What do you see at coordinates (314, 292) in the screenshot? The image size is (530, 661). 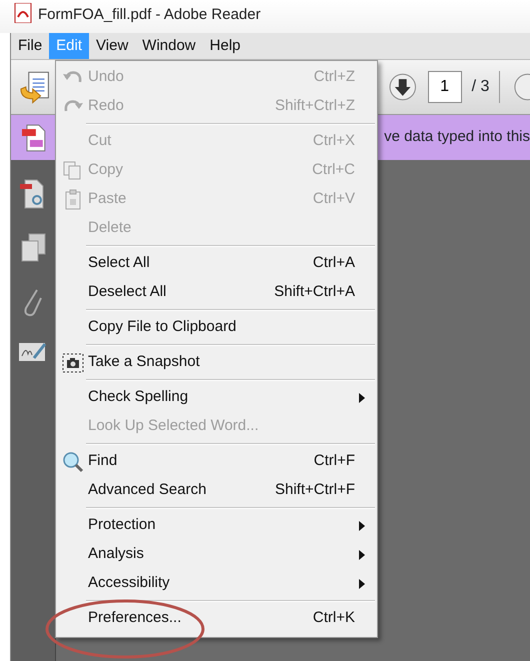 I see `shortcut-text: Shift+Ctrl+A` at bounding box center [314, 292].